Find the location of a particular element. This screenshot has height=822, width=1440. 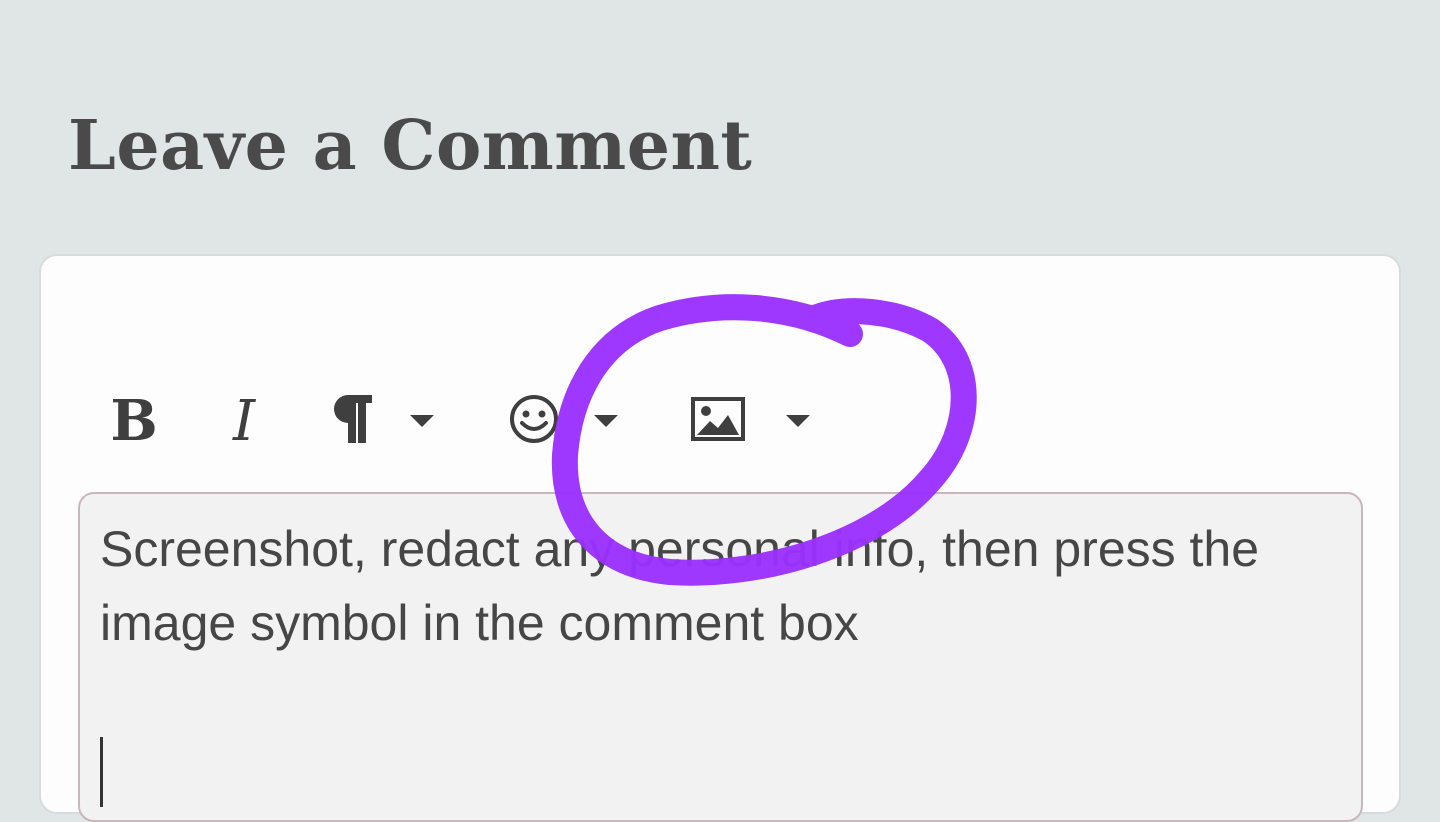

italic-button: I is located at coordinates (244, 421).